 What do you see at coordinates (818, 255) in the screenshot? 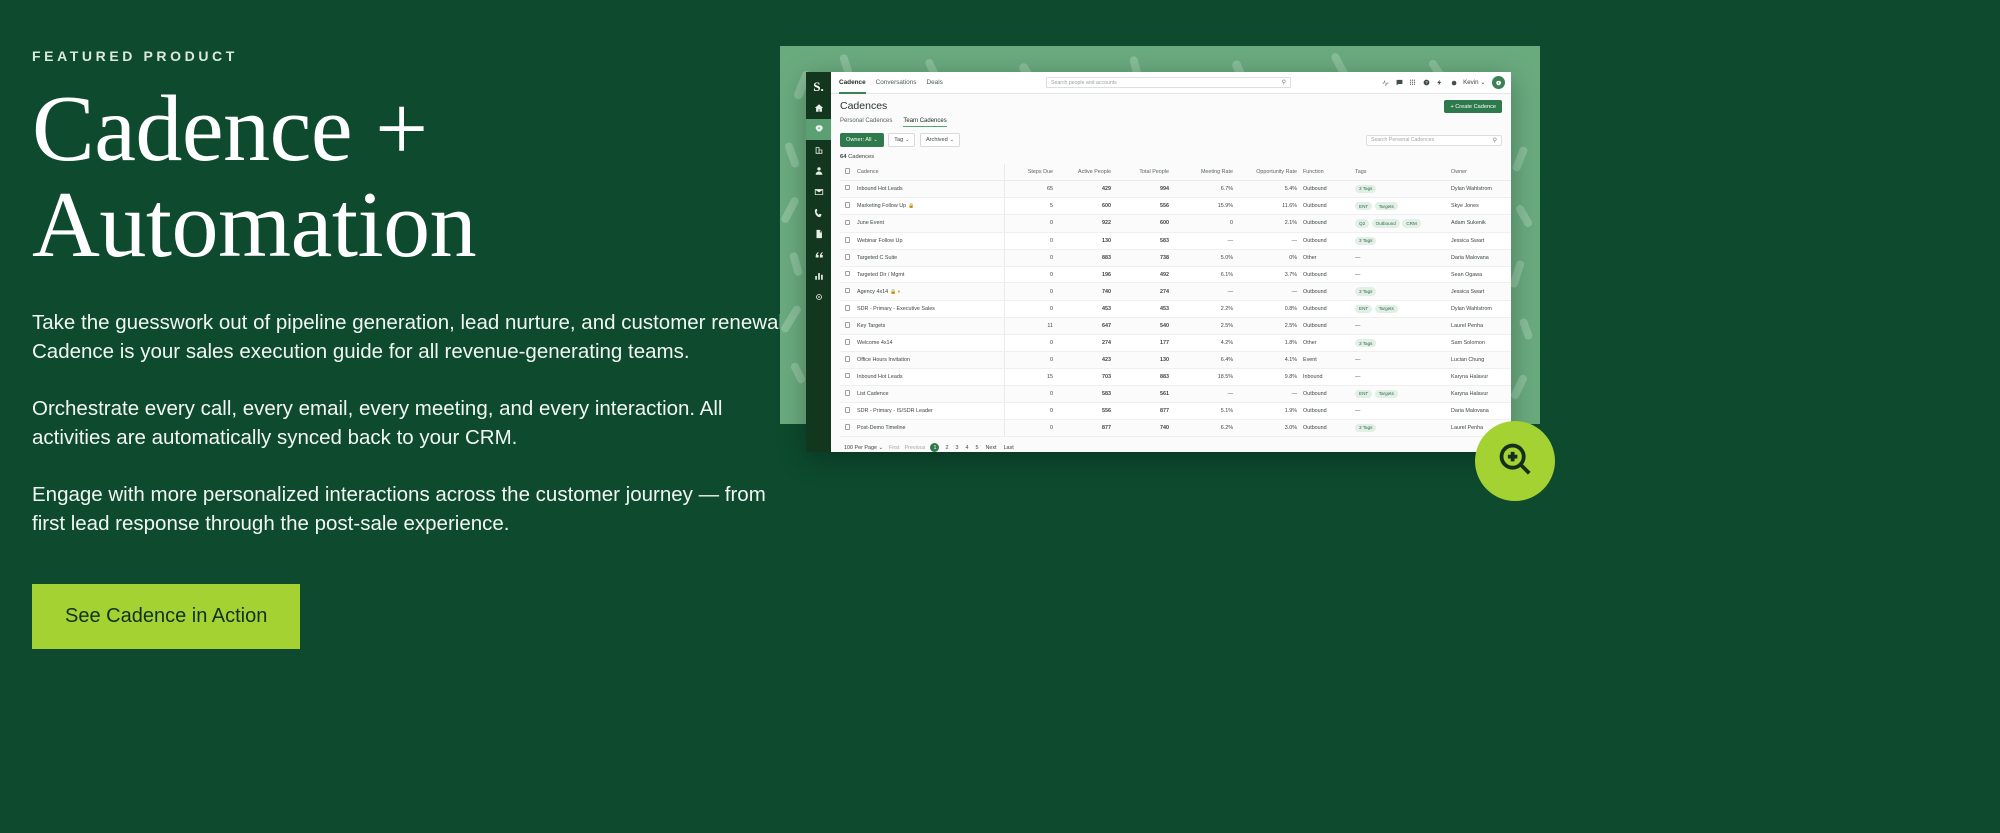
I see `sidebar-item-snippets` at bounding box center [818, 255].